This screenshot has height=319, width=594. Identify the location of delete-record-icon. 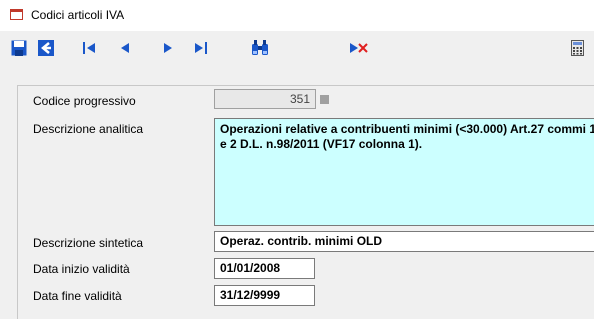
(360, 48).